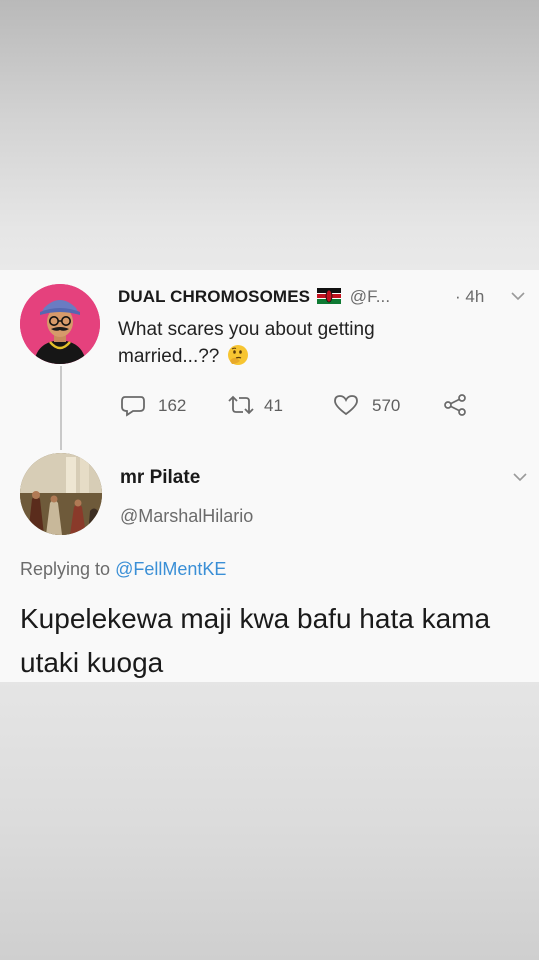  What do you see at coordinates (241, 405) in the screenshot?
I see `retweet-icon` at bounding box center [241, 405].